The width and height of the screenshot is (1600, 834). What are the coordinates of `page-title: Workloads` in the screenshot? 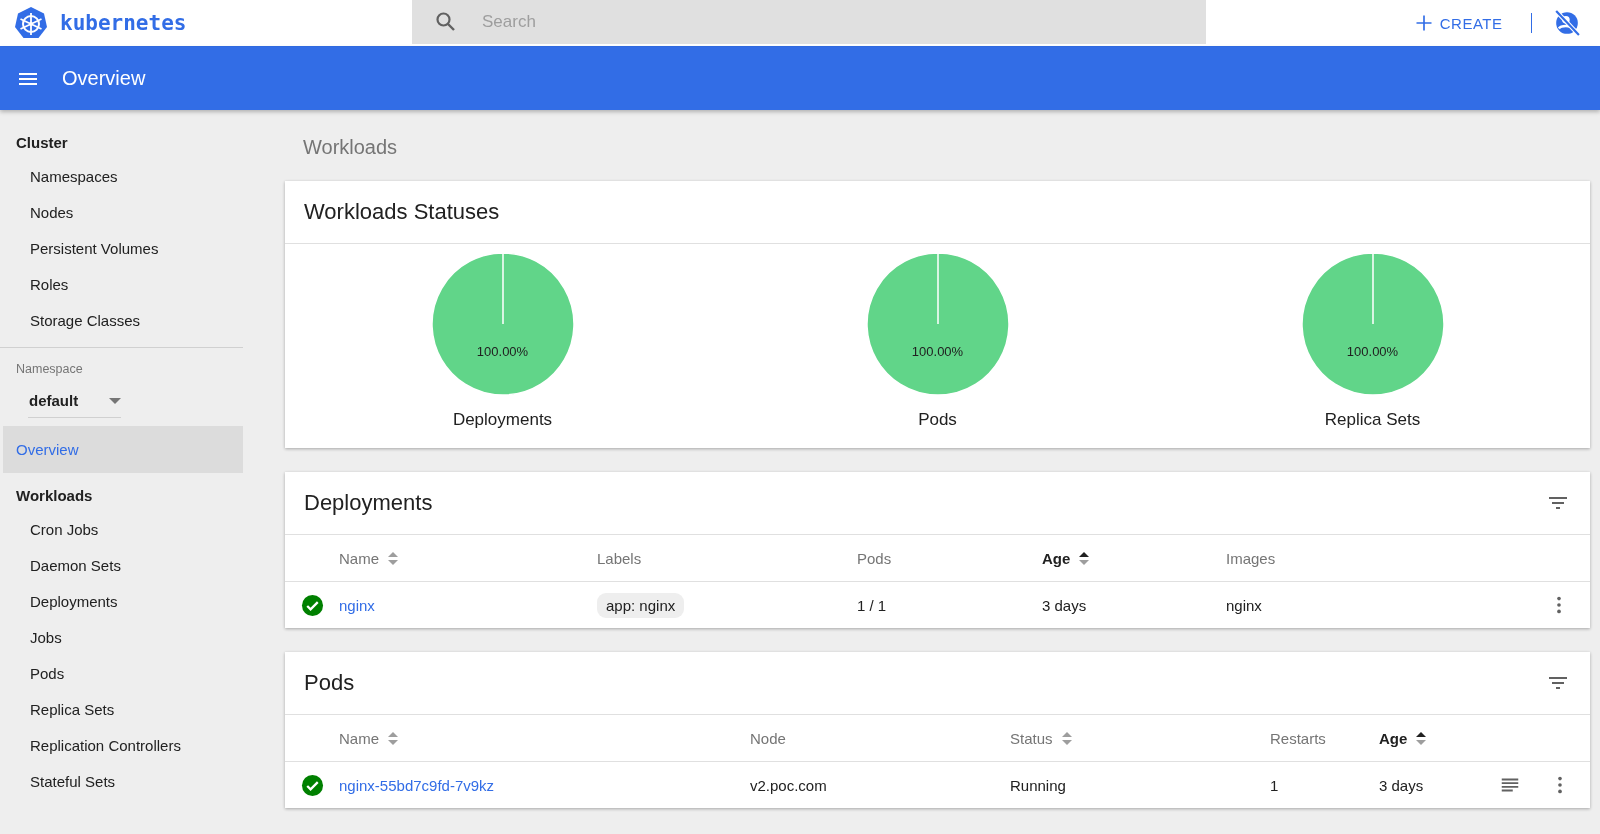 It's located at (351, 147).